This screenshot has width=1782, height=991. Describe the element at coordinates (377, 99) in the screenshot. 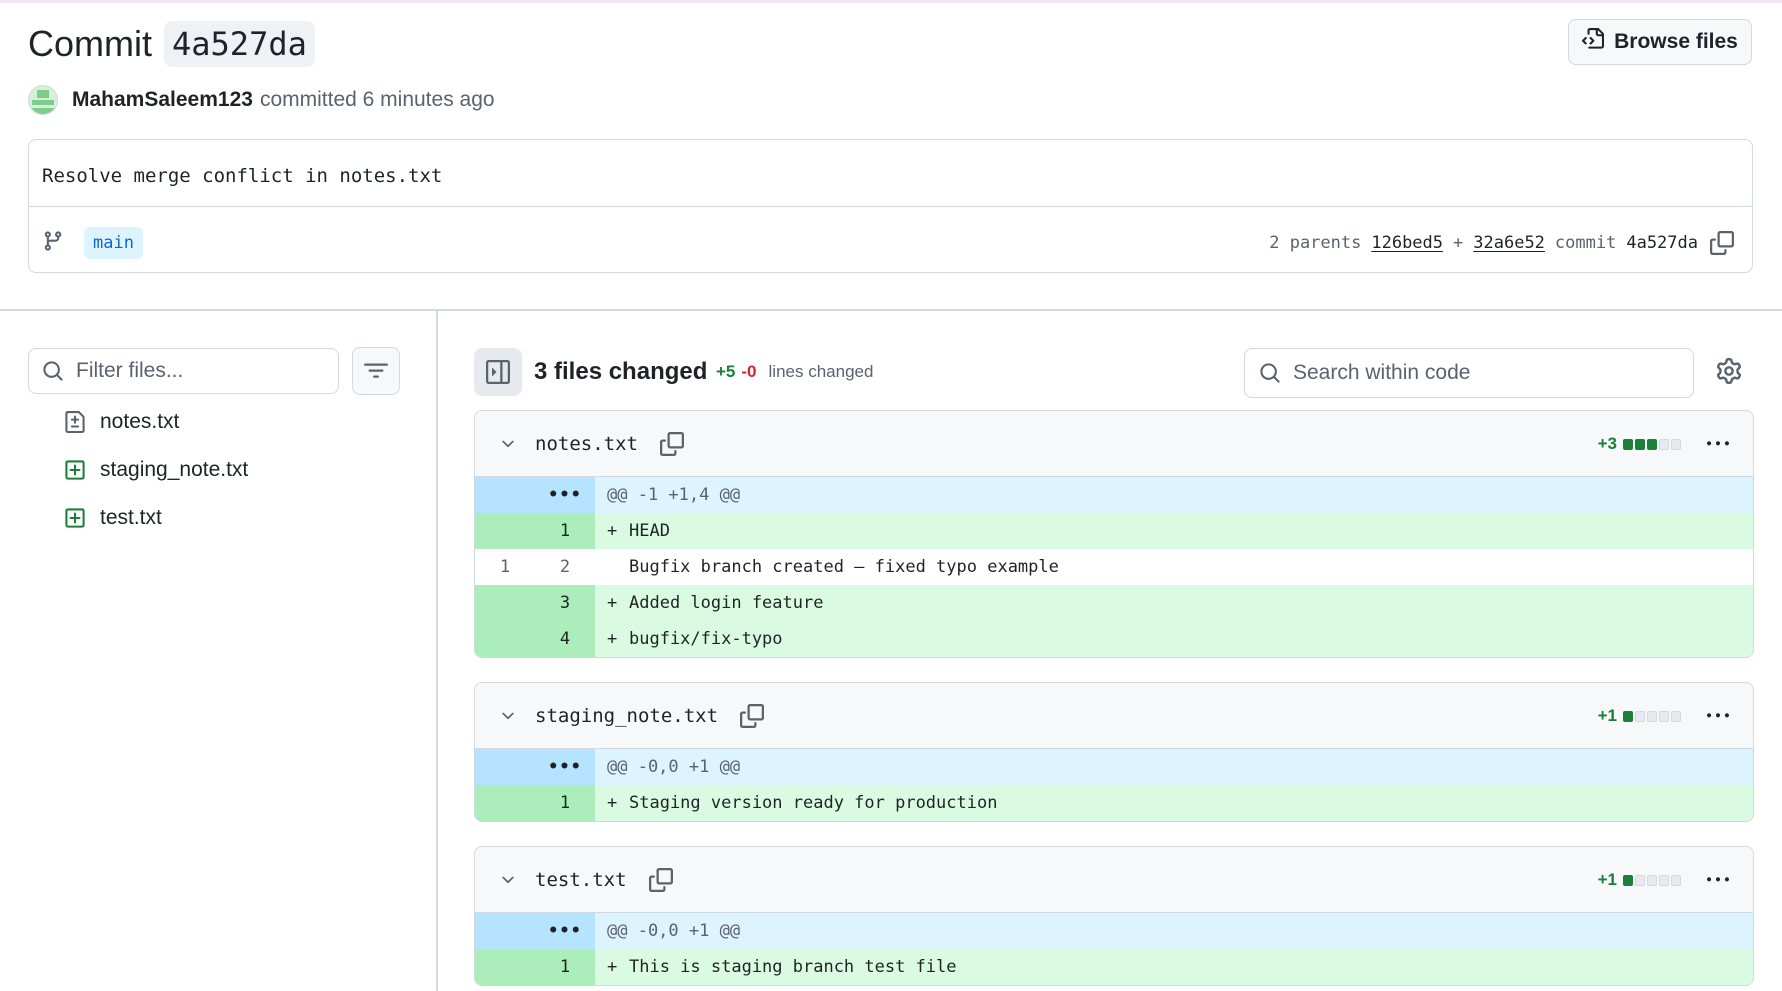

I see `committed-time: committed 6 minutes ago` at that location.